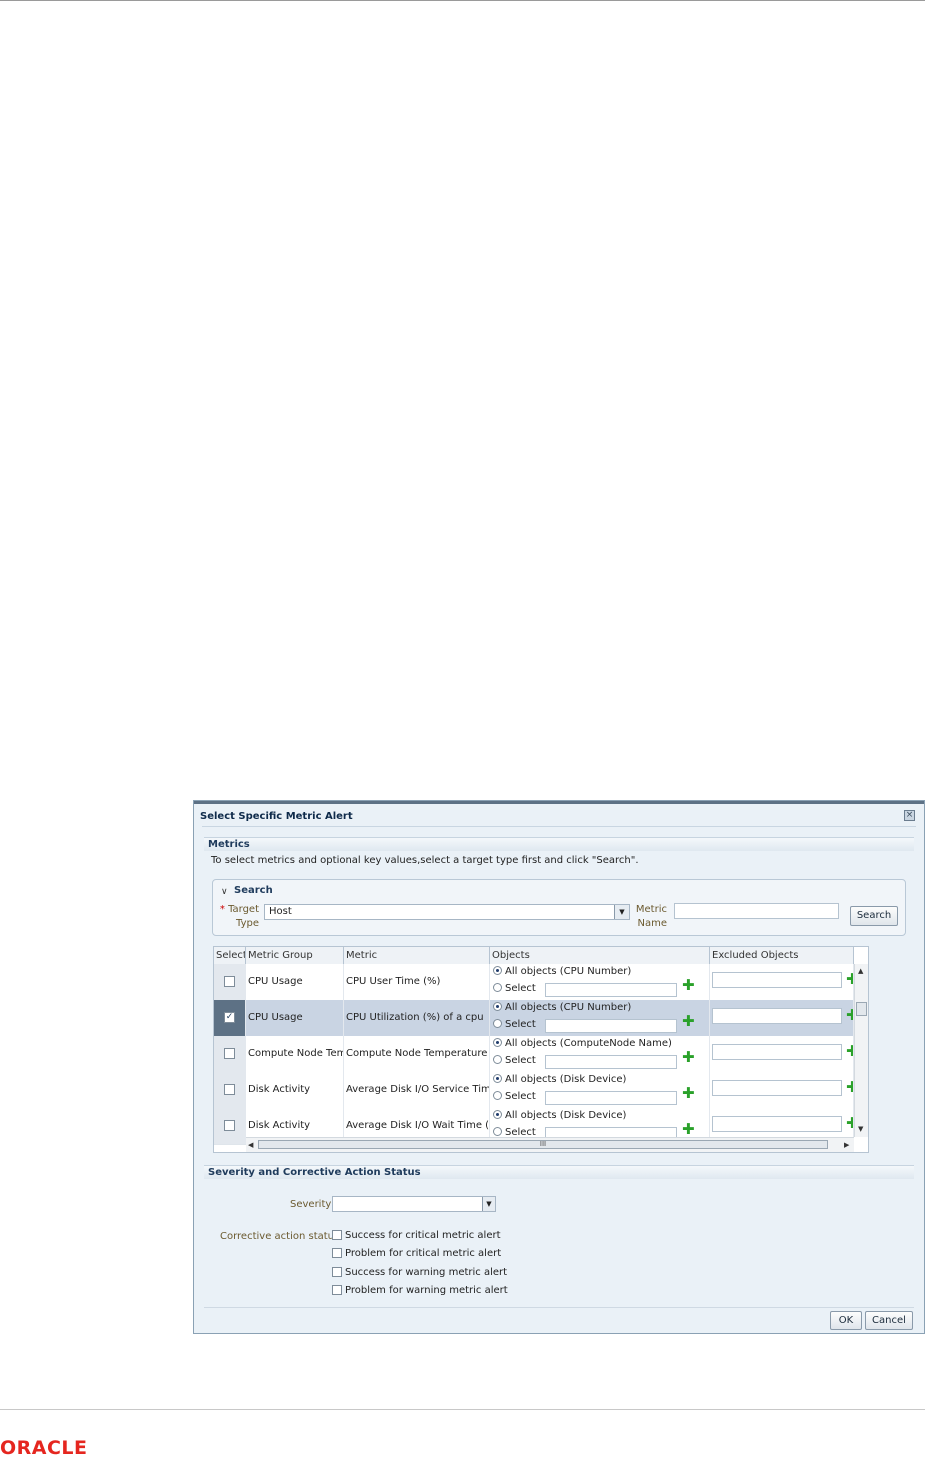  I want to click on horizontal-scrollbar: ◀ III ▶, so click(550, 1144).